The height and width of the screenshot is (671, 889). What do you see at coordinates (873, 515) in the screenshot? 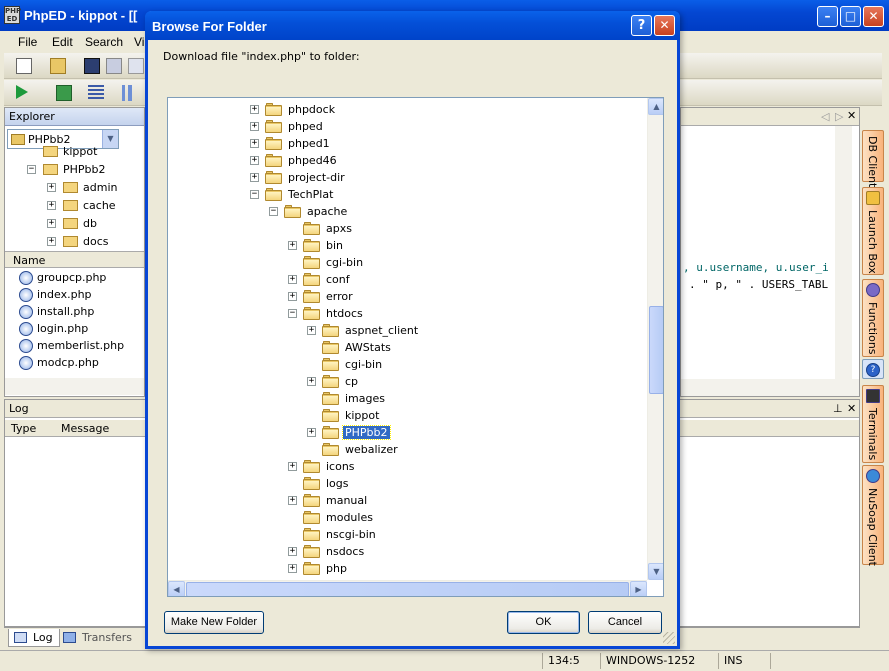
I see `side-tab-nusoap-client: NuSoap Client` at bounding box center [873, 515].